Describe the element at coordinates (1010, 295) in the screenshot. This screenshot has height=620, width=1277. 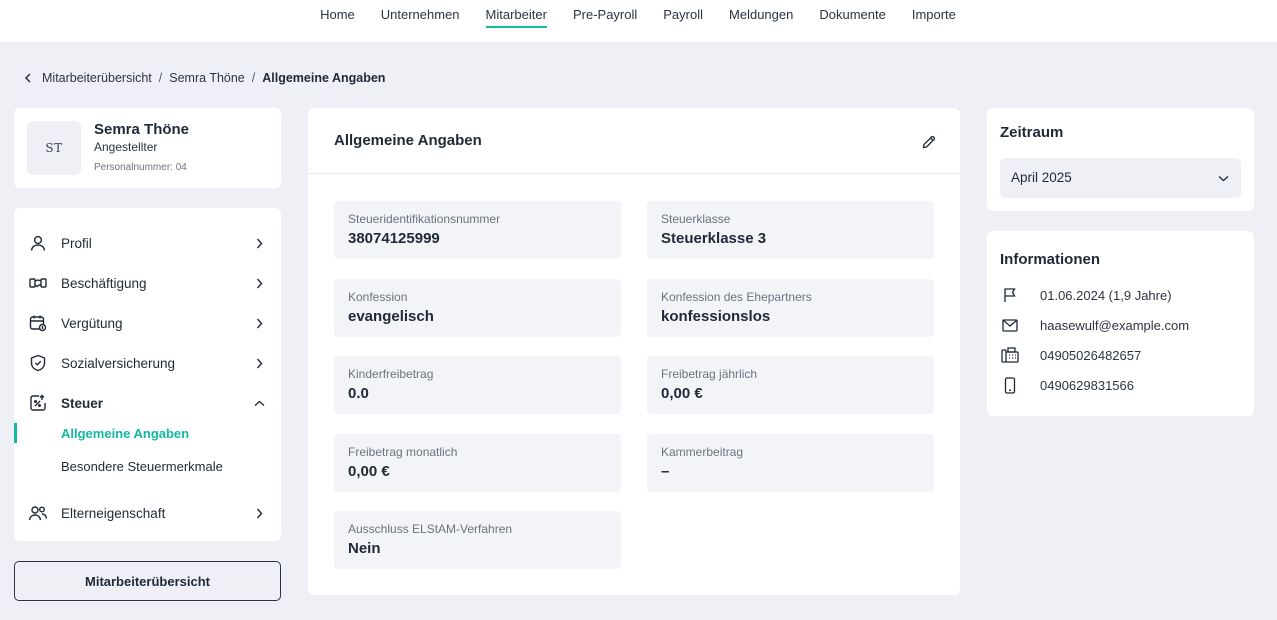
I see `flag-icon` at that location.